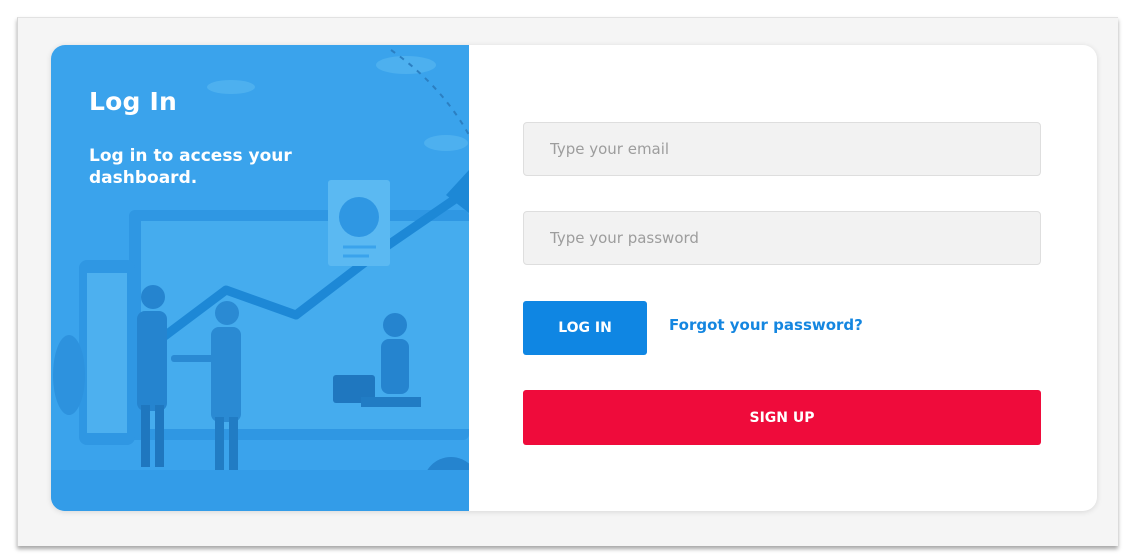 The width and height of the screenshot is (1124, 555). Describe the element at coordinates (766, 325) in the screenshot. I see `forgot-password-link: Forgot your password?` at that location.